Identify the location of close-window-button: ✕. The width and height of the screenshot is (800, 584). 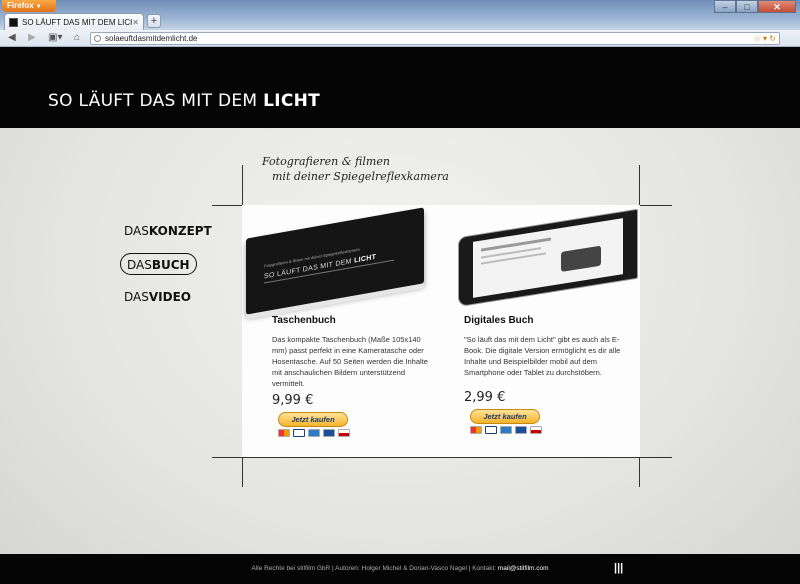
(777, 6).